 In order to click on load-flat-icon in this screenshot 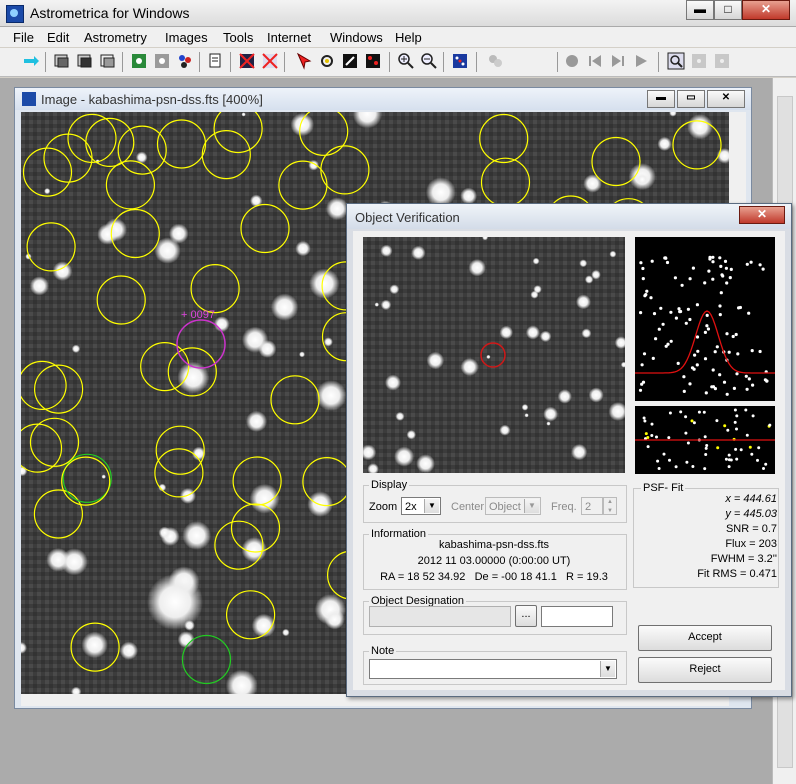, I will do `click(108, 61)`.